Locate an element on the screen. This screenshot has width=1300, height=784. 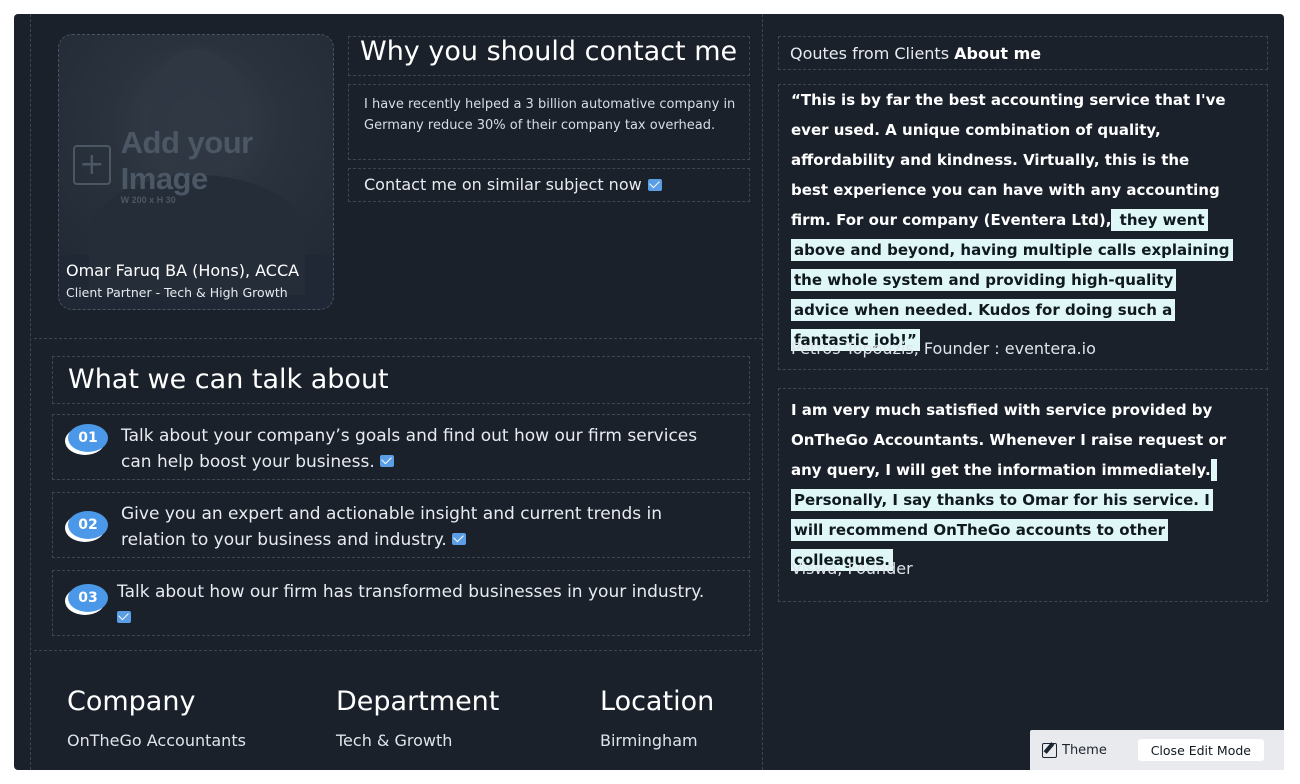
add-image-size: W 200 x H 30 is located at coordinates (148, 200).